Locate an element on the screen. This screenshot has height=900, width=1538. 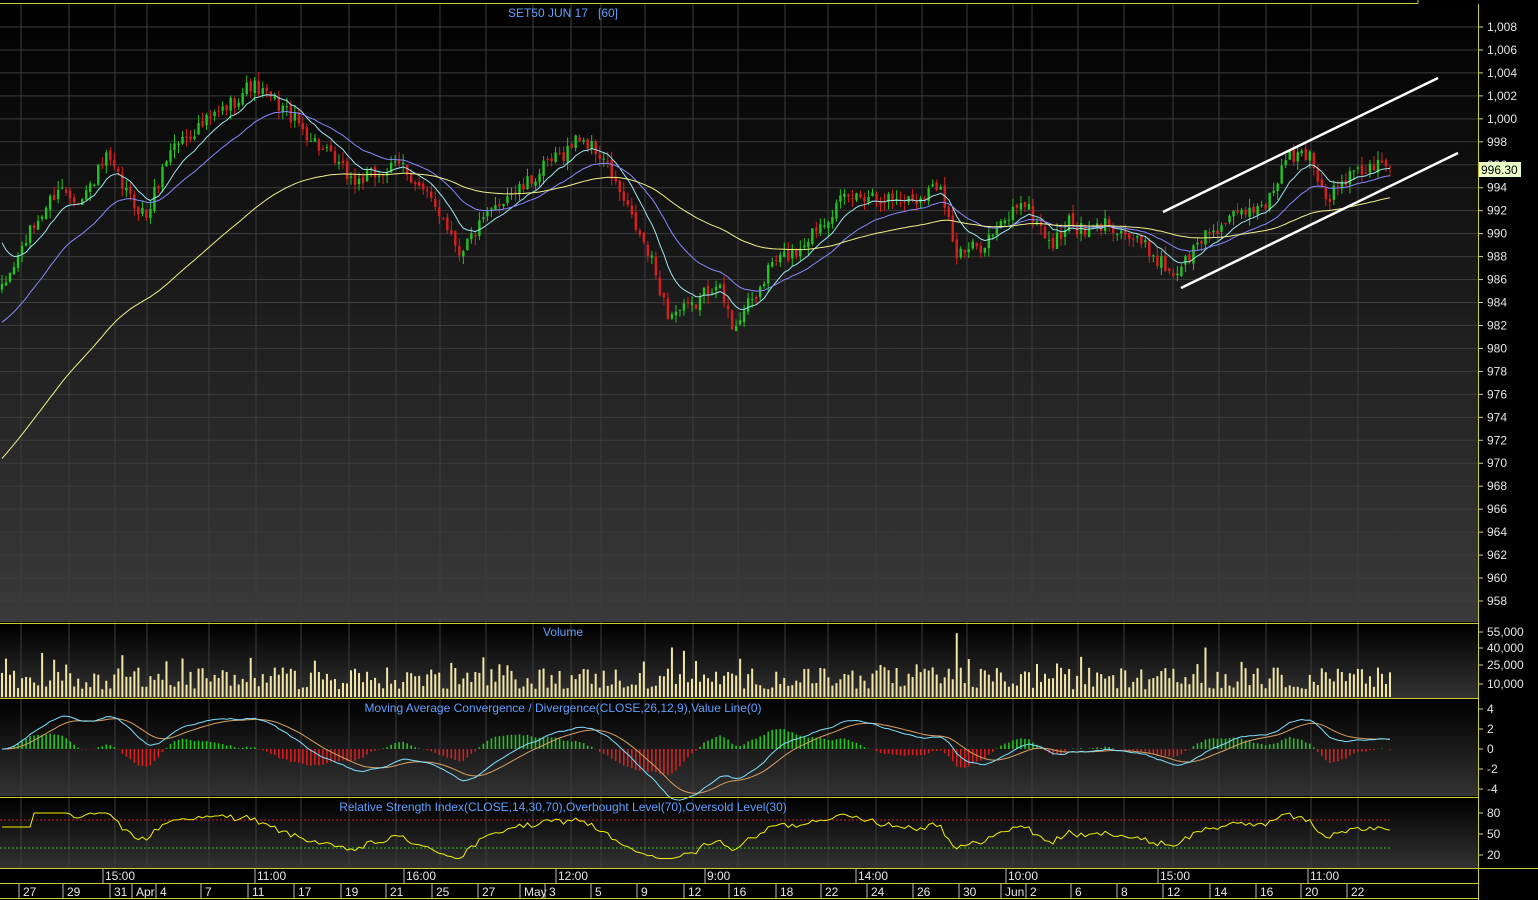
date-axis-label: 17 is located at coordinates (305, 892).